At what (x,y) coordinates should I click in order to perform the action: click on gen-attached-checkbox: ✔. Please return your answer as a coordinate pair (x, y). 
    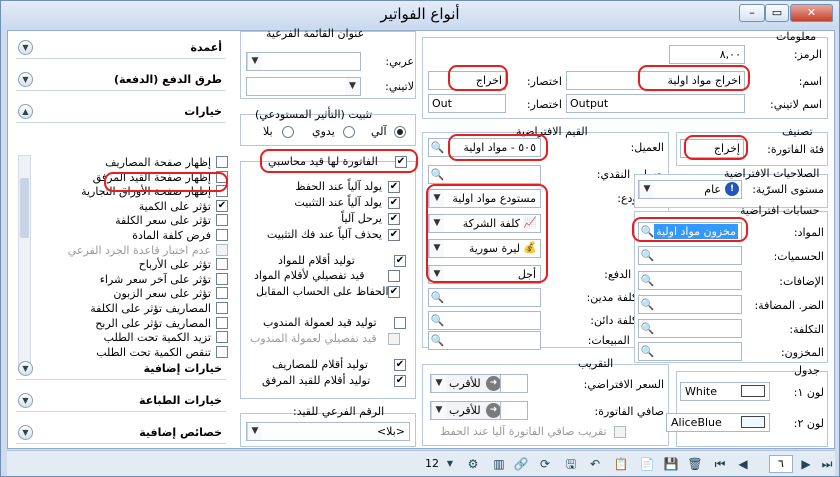
    Looking at the image, I should click on (400, 381).